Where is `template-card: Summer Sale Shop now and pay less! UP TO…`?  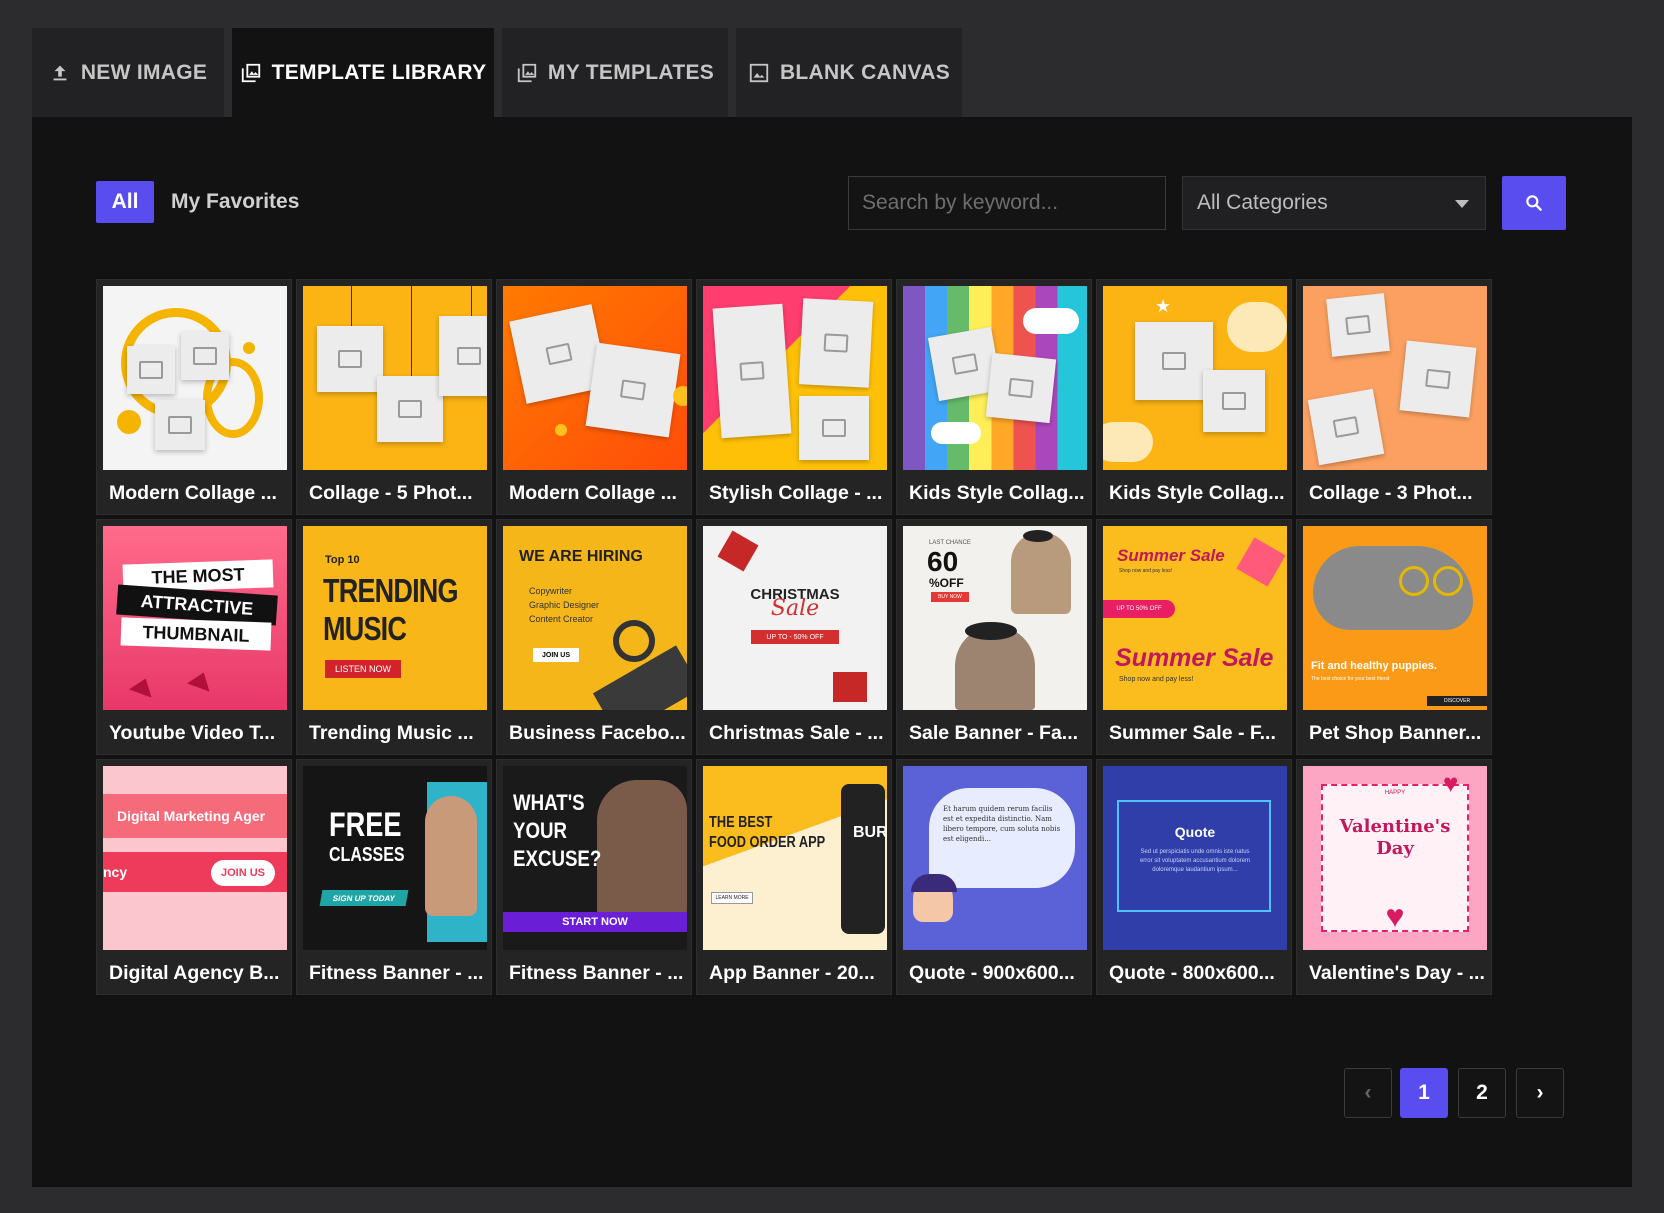
template-card: Summer Sale Shop now and pay less! UP TO… is located at coordinates (1194, 637).